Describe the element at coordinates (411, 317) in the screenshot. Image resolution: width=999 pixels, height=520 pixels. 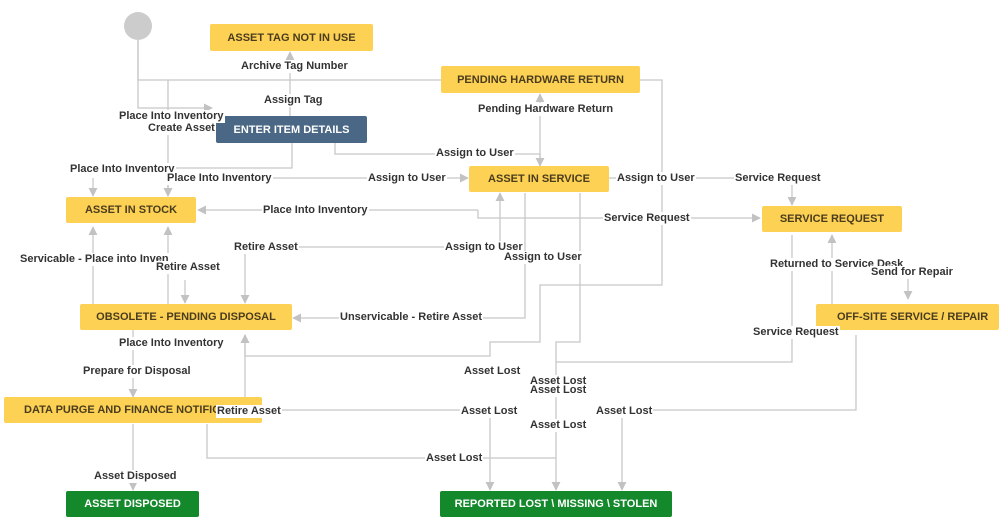
I see `transition-label: Unservicable - Retire Asset` at that location.